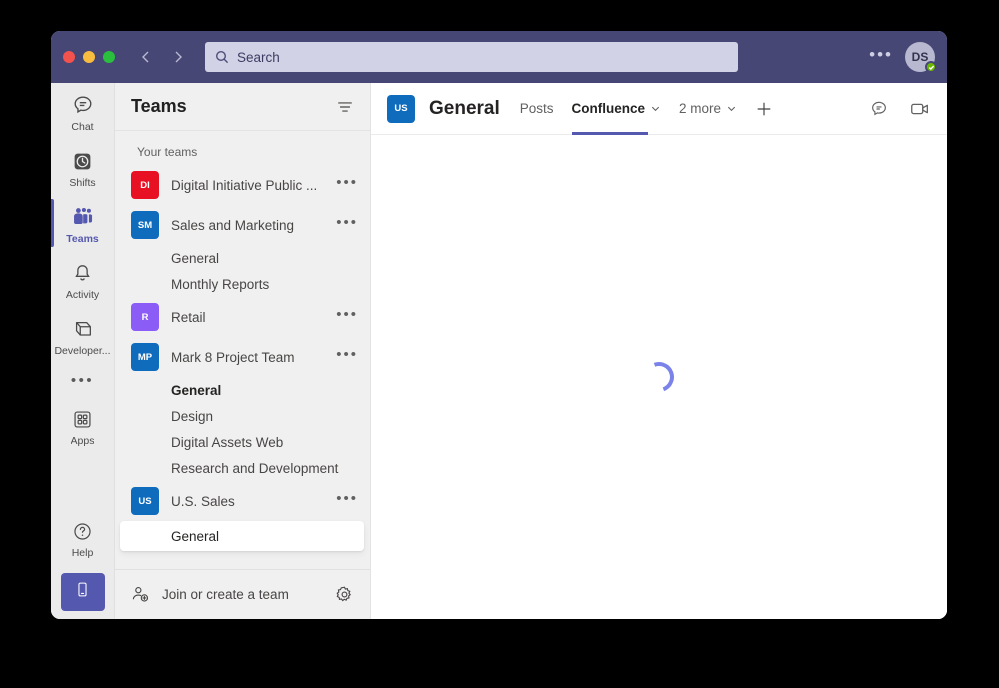  Describe the element at coordinates (82, 441) in the screenshot. I see `rail-item-label: Apps` at that location.